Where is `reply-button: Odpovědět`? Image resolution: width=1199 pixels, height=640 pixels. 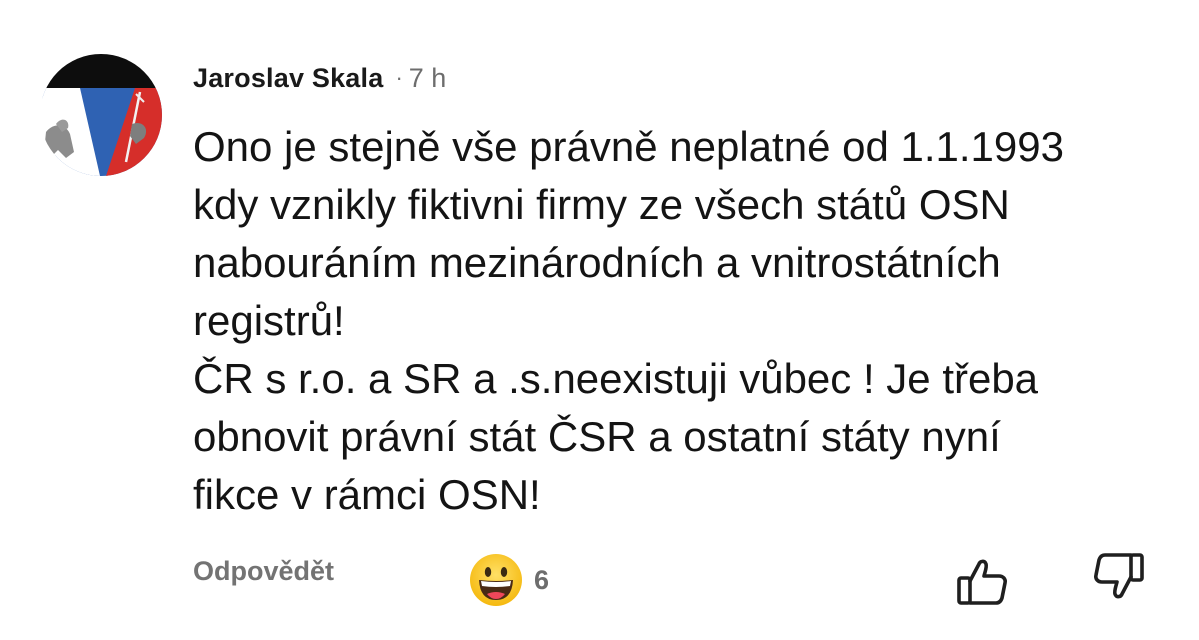 reply-button: Odpovědět is located at coordinates (263, 571).